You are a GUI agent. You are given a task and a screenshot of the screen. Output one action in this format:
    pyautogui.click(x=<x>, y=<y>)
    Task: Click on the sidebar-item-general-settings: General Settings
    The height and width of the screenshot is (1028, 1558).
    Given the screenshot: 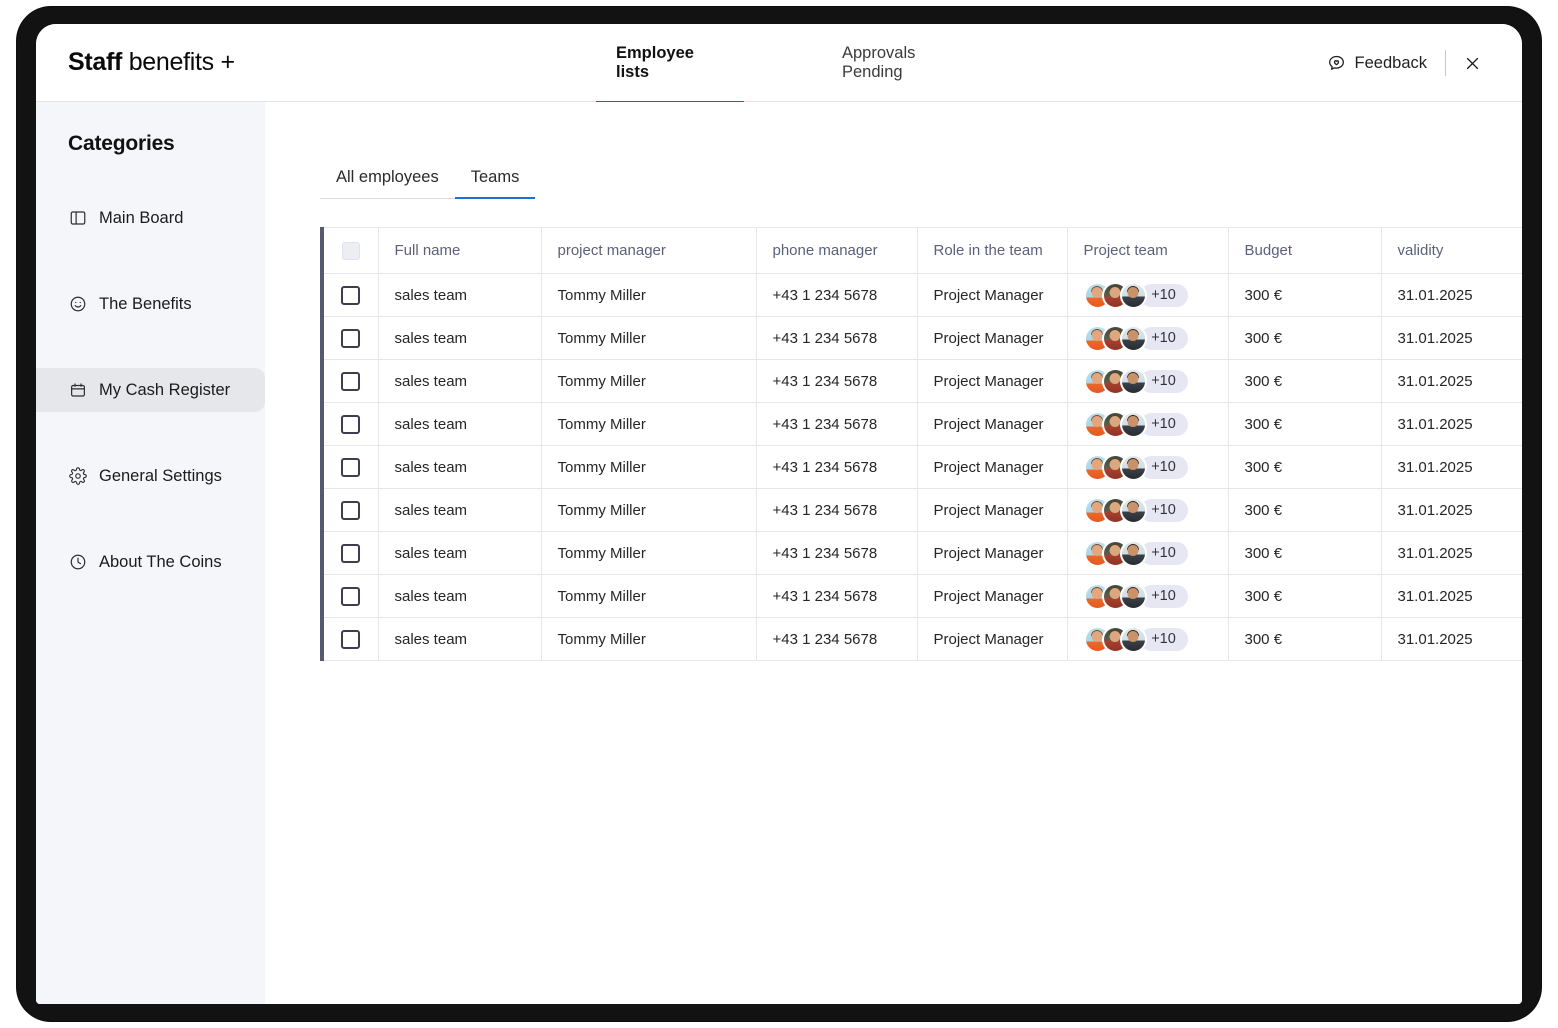 What is the action you would take?
    pyautogui.click(x=150, y=476)
    